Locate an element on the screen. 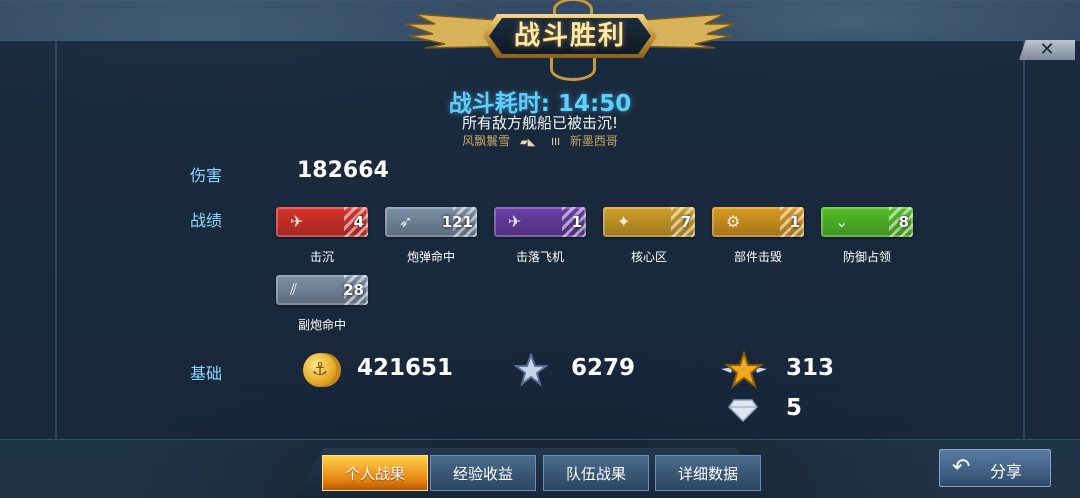  achievement-badge: ➶ 121 炮弹命中 is located at coordinates (431, 236).